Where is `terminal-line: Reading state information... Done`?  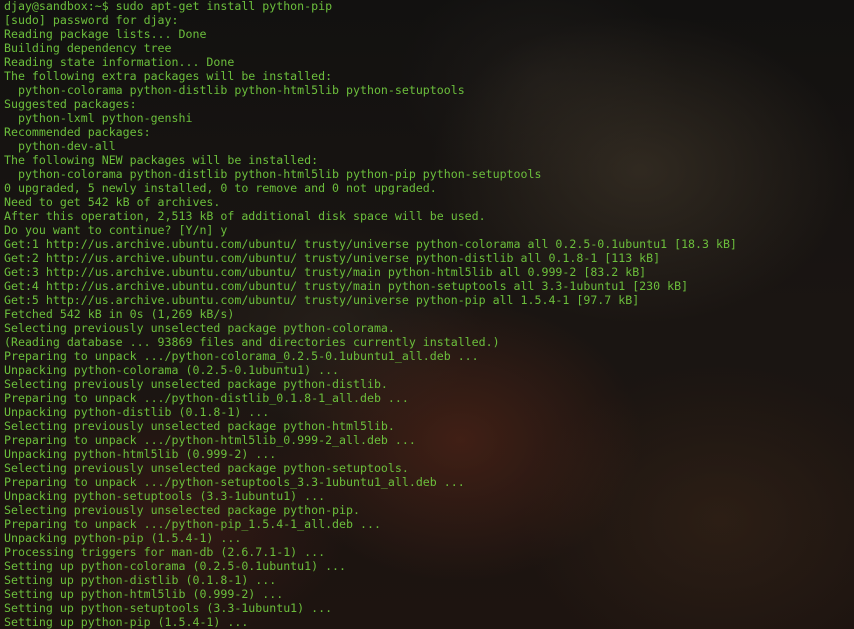 terminal-line: Reading state information... Done is located at coordinates (119, 62).